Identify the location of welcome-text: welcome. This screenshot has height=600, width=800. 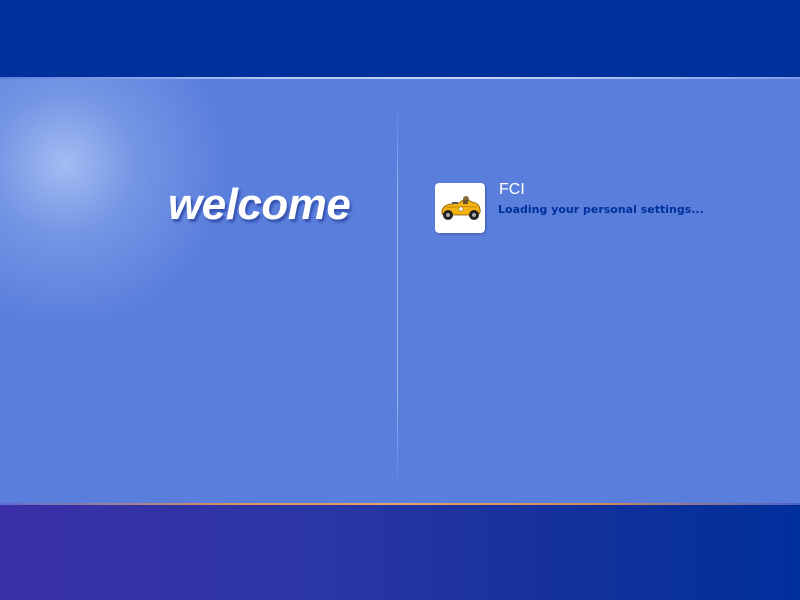
(259, 204).